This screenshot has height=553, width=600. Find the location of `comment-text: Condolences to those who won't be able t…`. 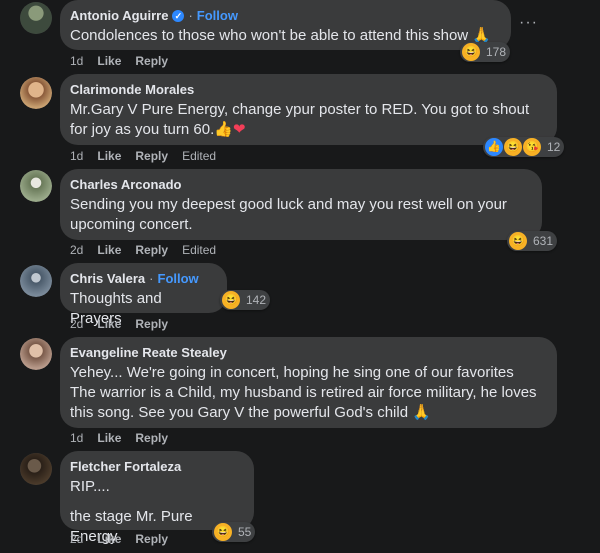

comment-text: Condolences to those who won't be able t… is located at coordinates (280, 35).